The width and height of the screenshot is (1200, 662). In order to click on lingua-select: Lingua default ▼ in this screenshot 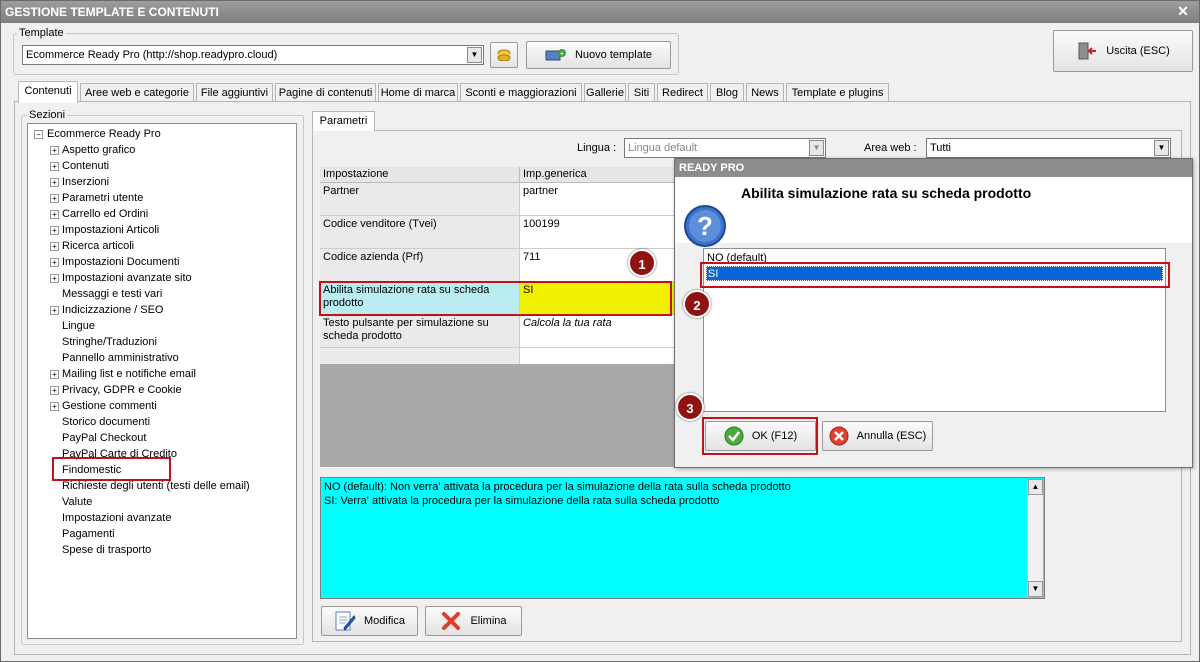, I will do `click(725, 148)`.